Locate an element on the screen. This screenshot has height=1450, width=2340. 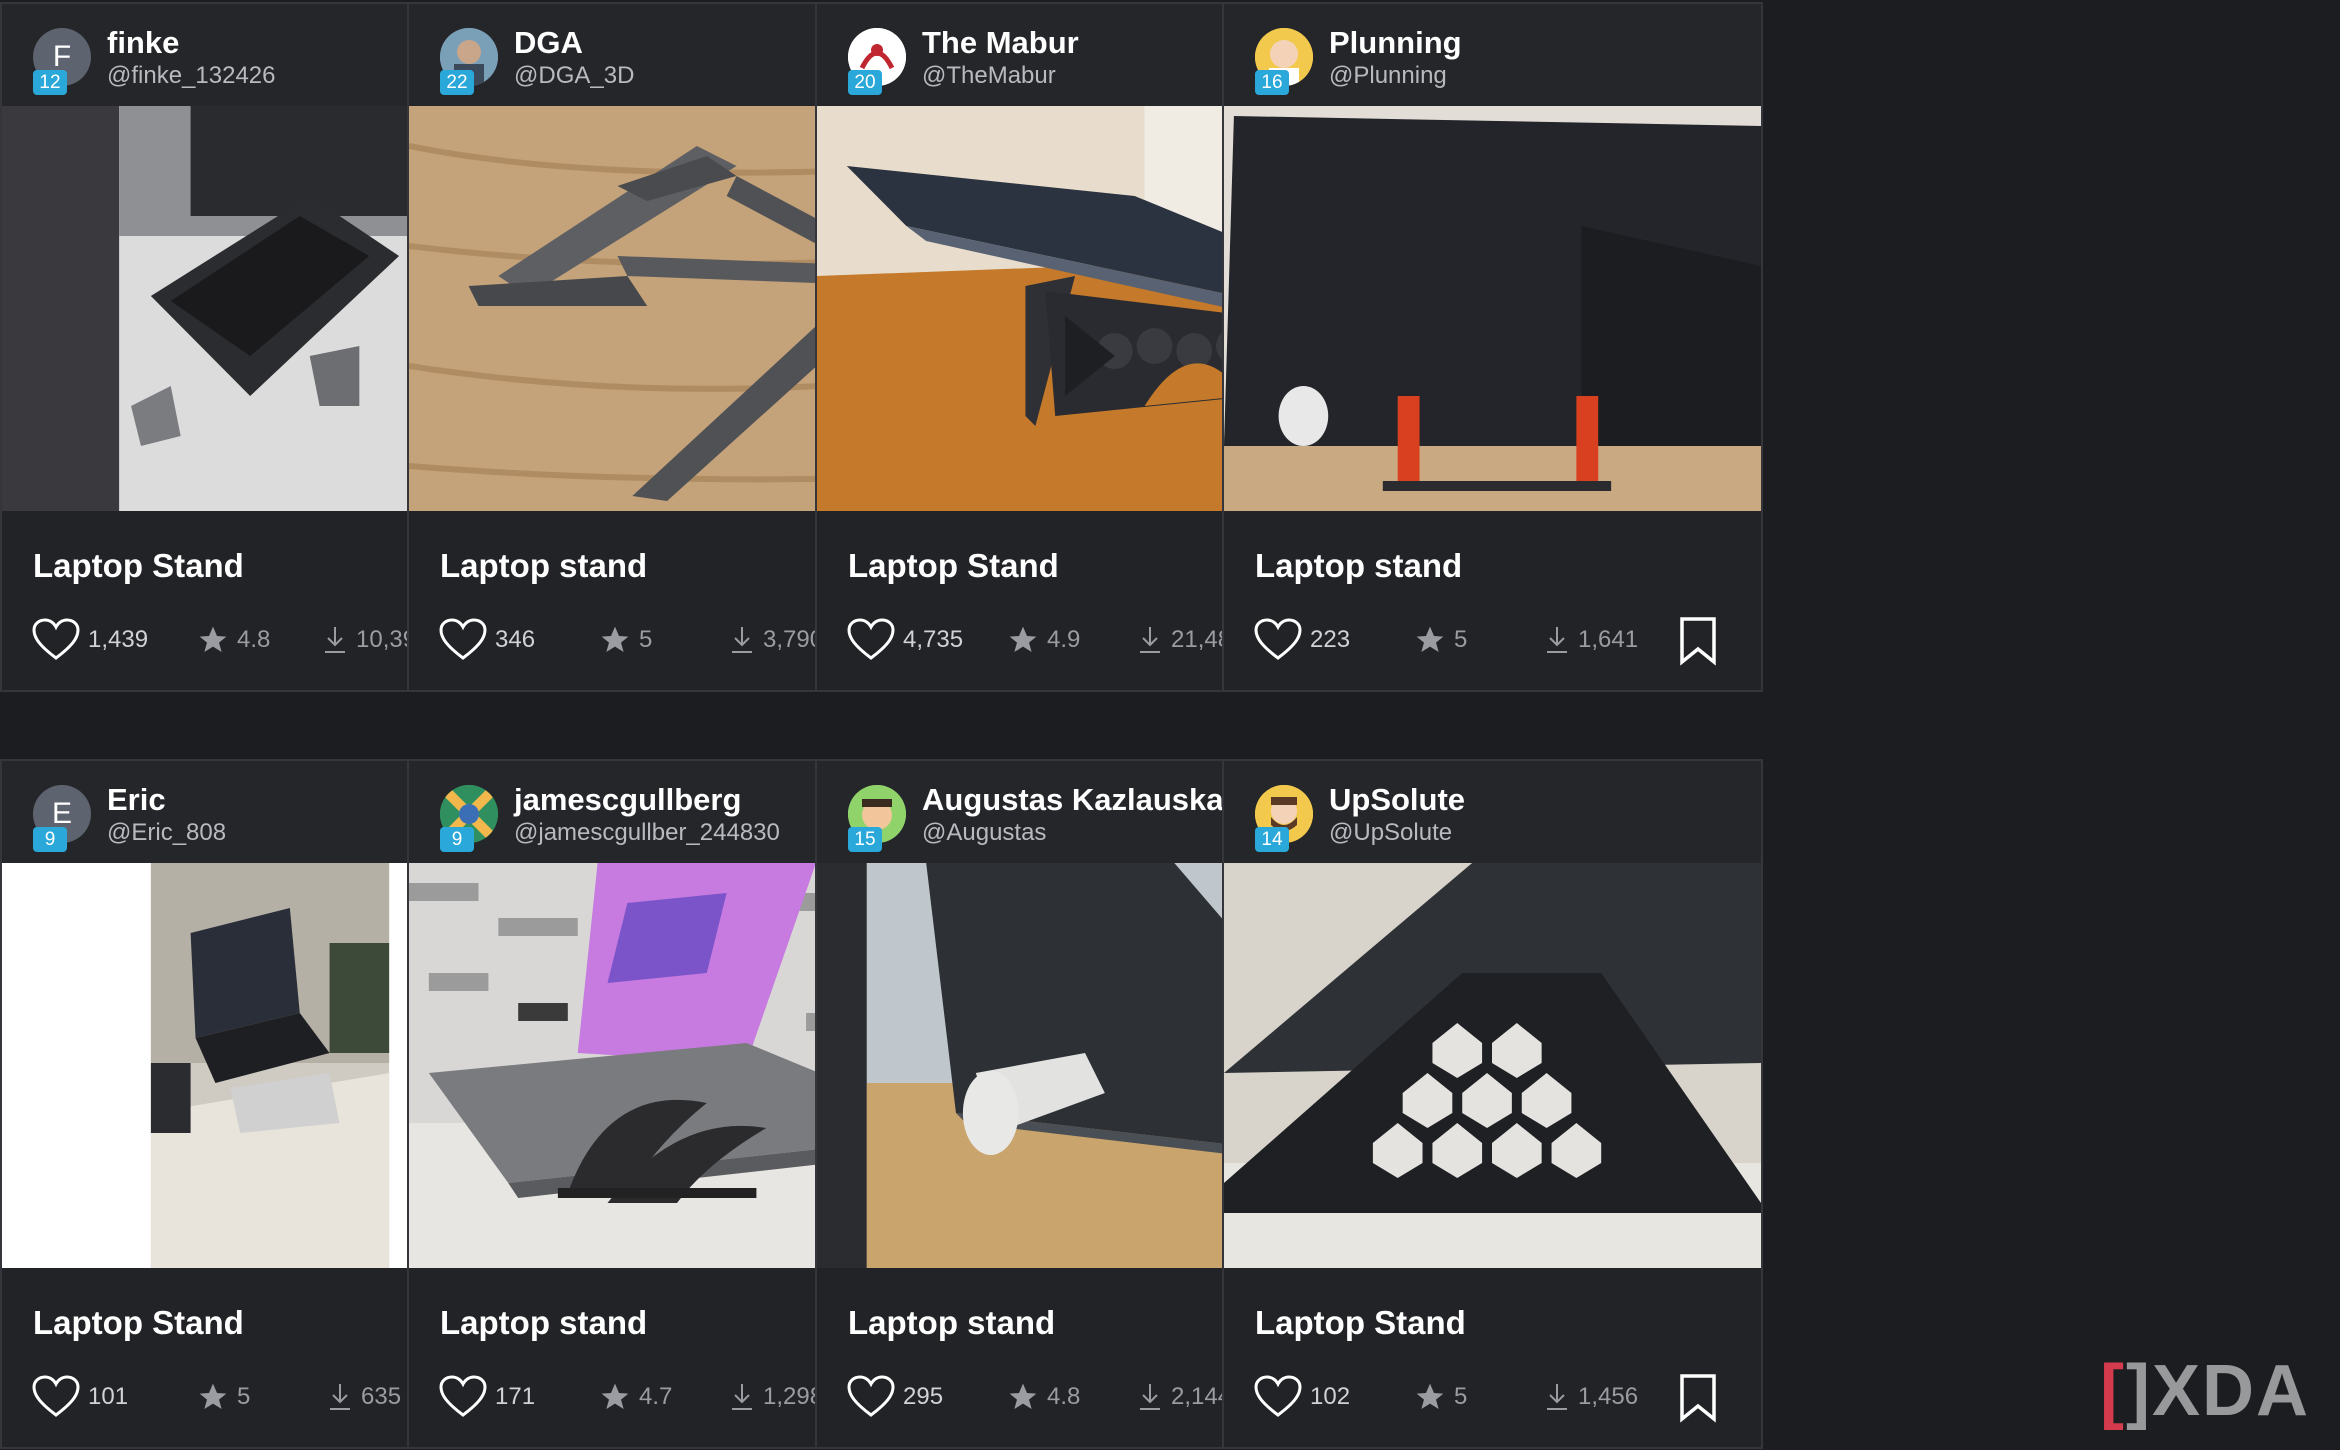
author-name: DGA is located at coordinates (548, 43).